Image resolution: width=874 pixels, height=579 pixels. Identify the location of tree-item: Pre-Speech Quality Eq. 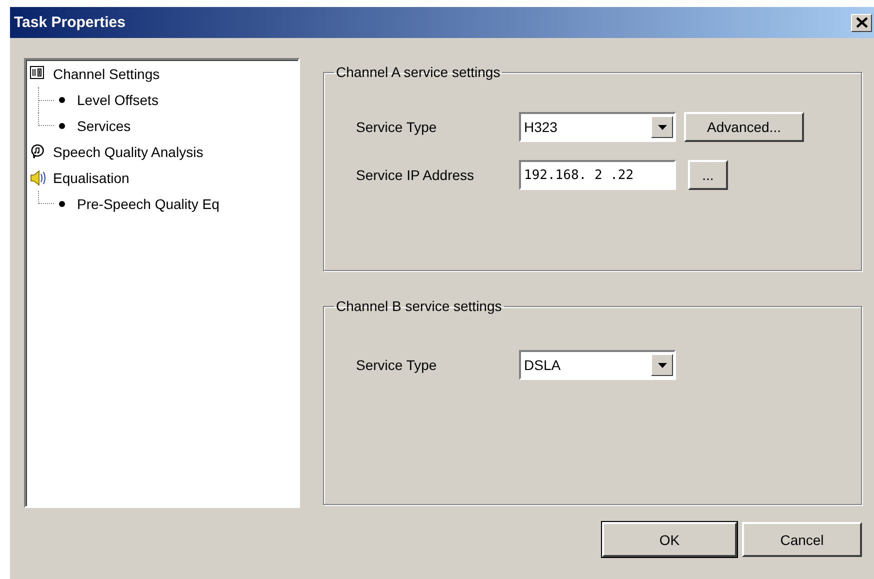
(148, 204).